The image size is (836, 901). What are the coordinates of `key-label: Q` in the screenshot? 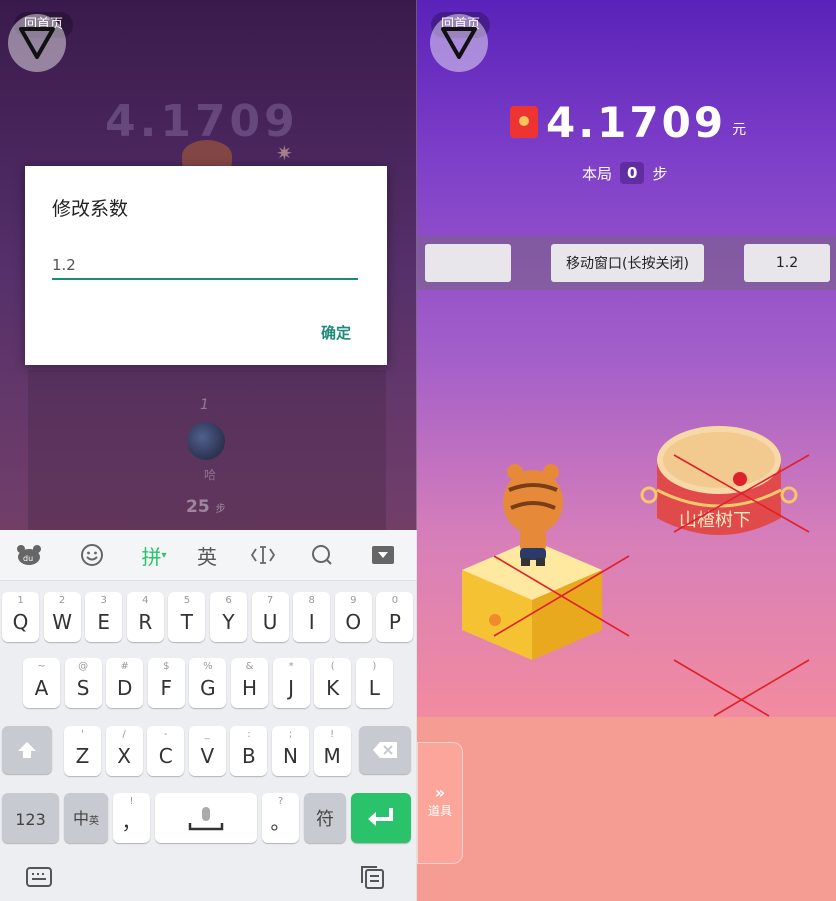 It's located at (20, 622).